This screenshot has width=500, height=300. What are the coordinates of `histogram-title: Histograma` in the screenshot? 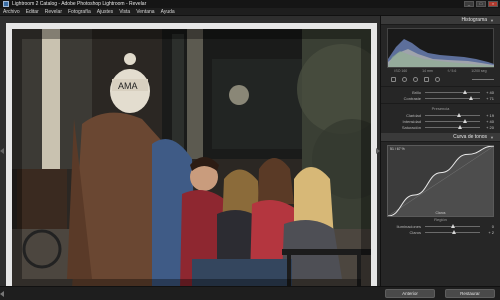 It's located at (474, 20).